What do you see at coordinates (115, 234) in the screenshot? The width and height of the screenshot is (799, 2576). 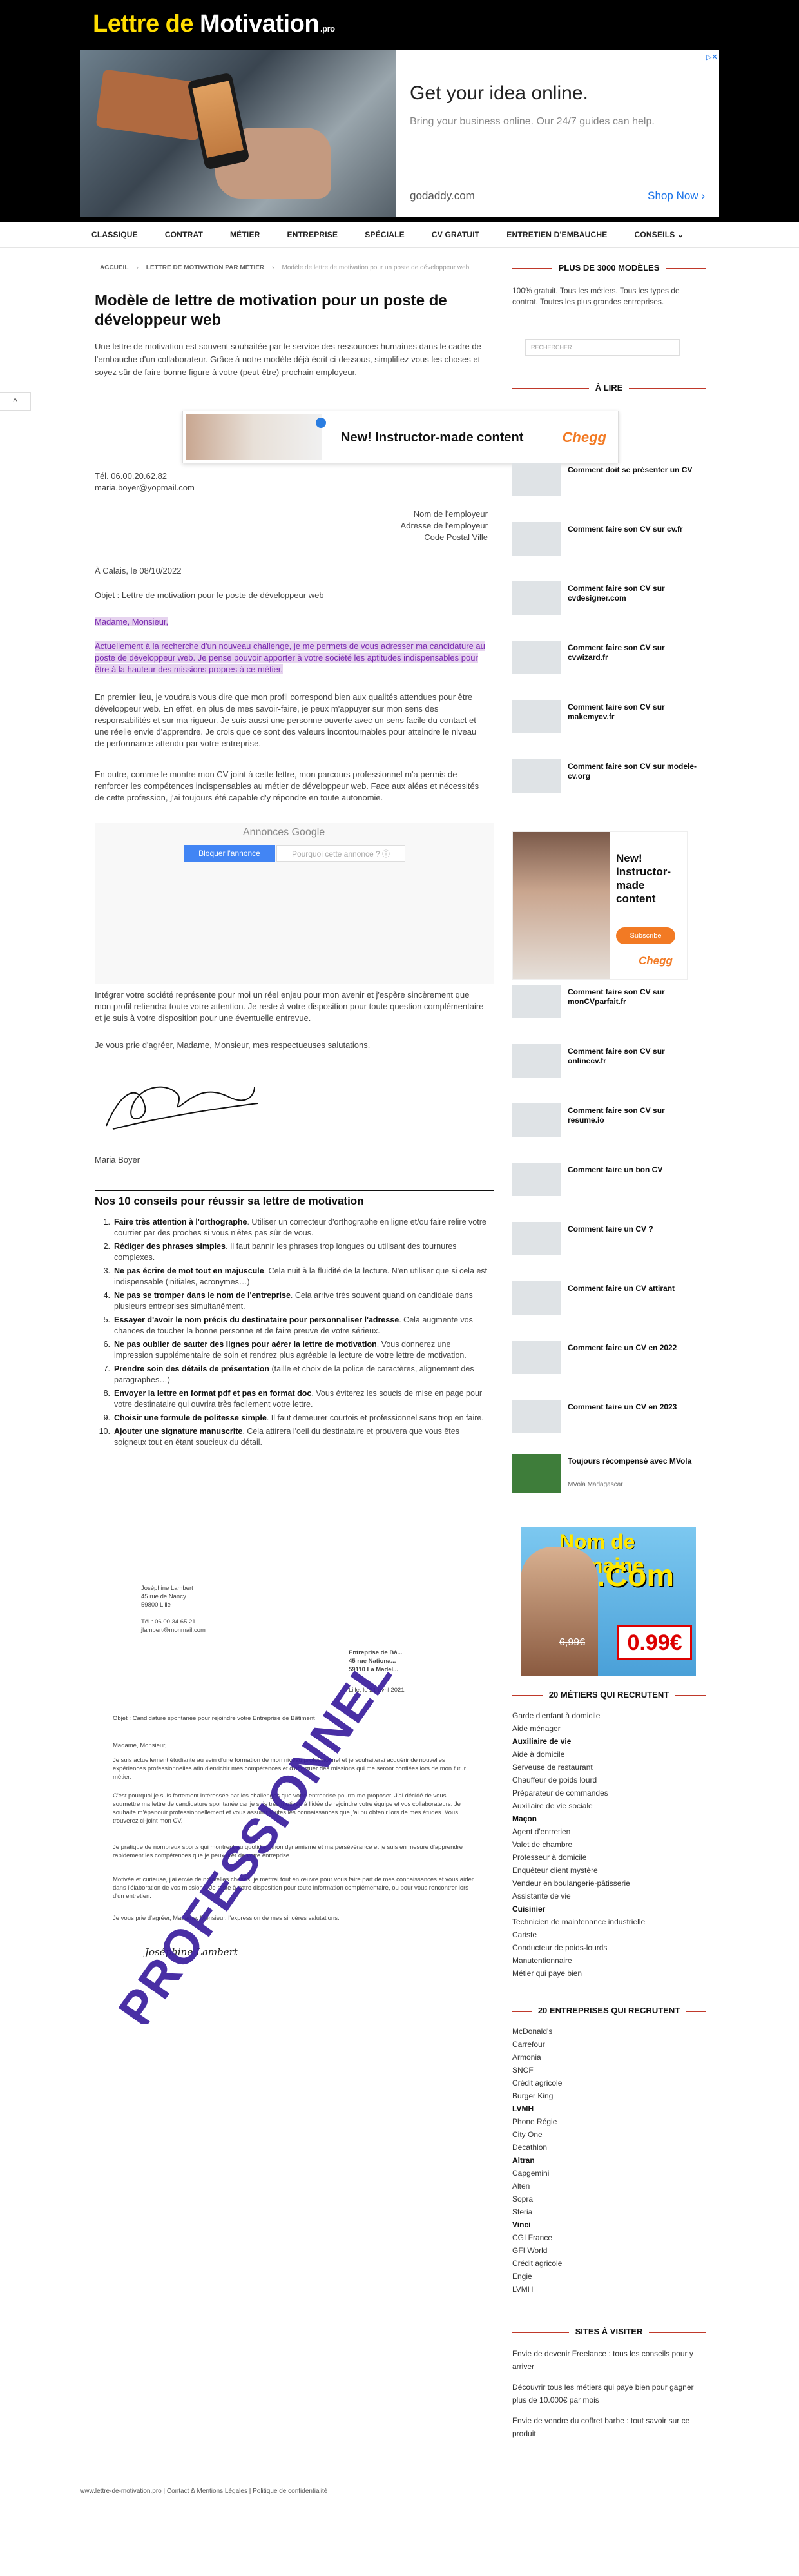 I see `nav-item-classique: CLASSIQUE` at bounding box center [115, 234].